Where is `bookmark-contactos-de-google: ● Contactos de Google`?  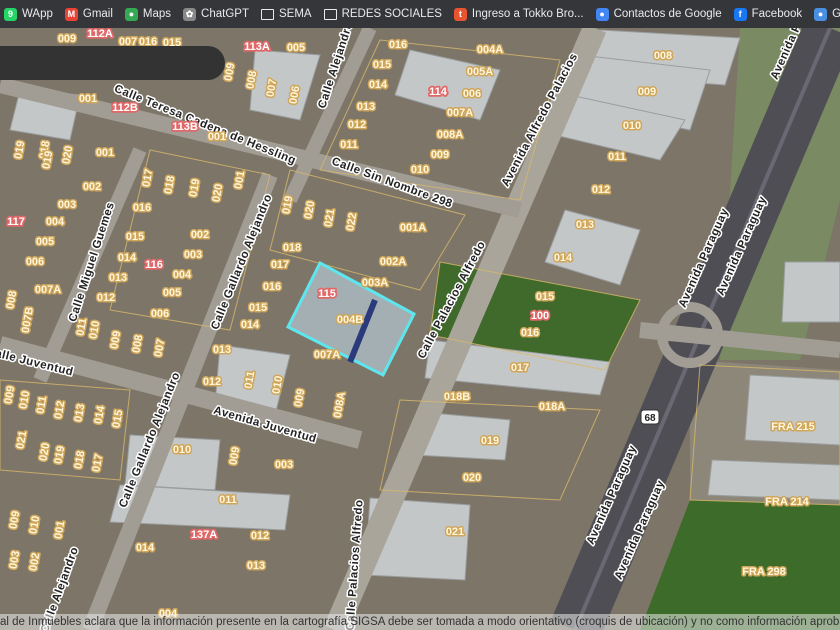
bookmark-contactos-de-google: ● Contactos de Google is located at coordinates (661, 14).